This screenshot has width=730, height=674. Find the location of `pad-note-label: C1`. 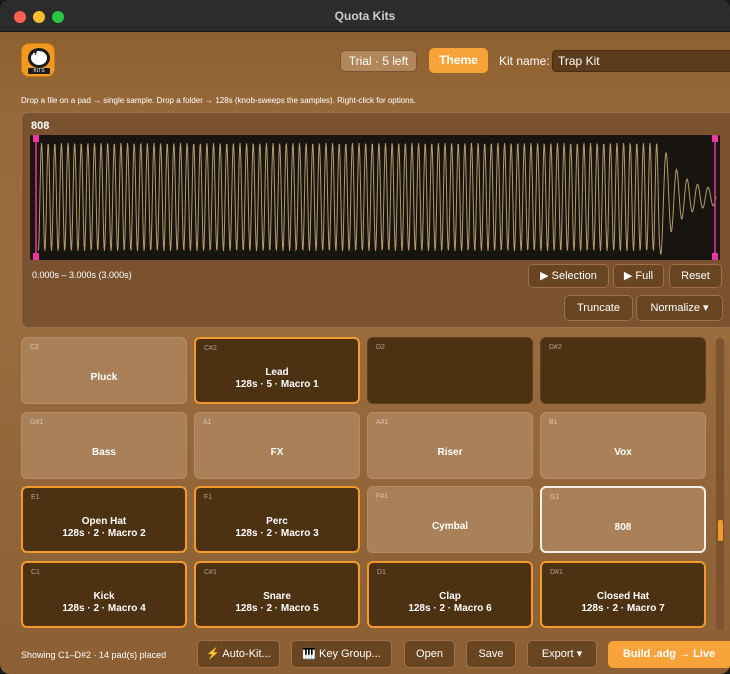

pad-note-label: C1 is located at coordinates (35, 572).